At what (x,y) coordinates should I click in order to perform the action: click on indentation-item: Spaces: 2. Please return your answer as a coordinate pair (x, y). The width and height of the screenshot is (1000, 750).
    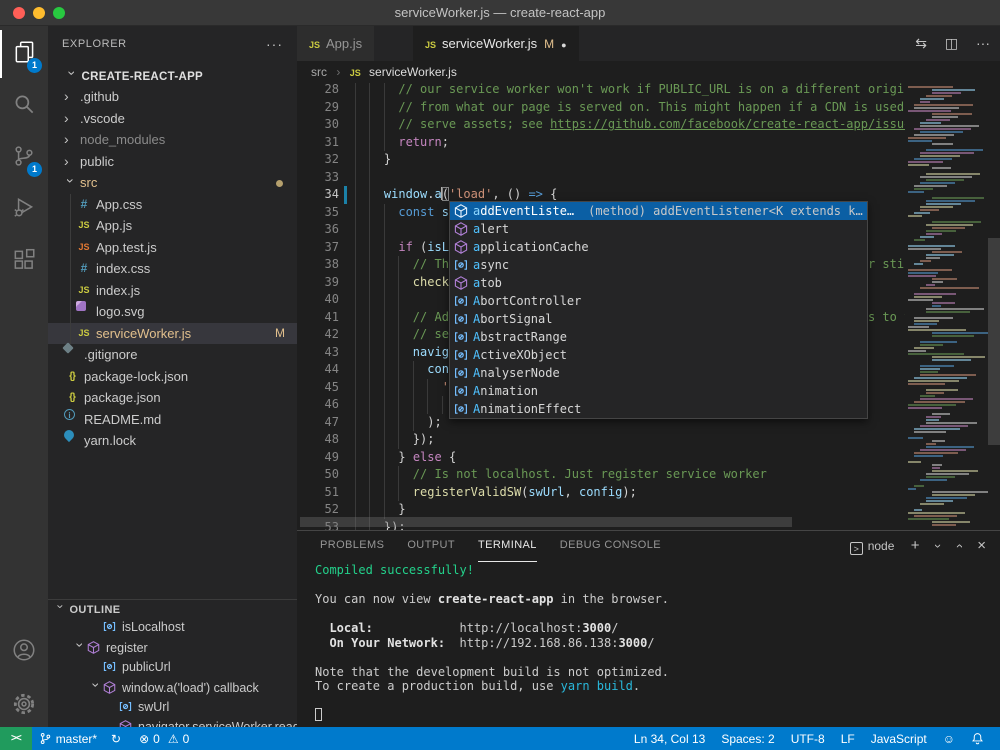
    Looking at the image, I should click on (747, 738).